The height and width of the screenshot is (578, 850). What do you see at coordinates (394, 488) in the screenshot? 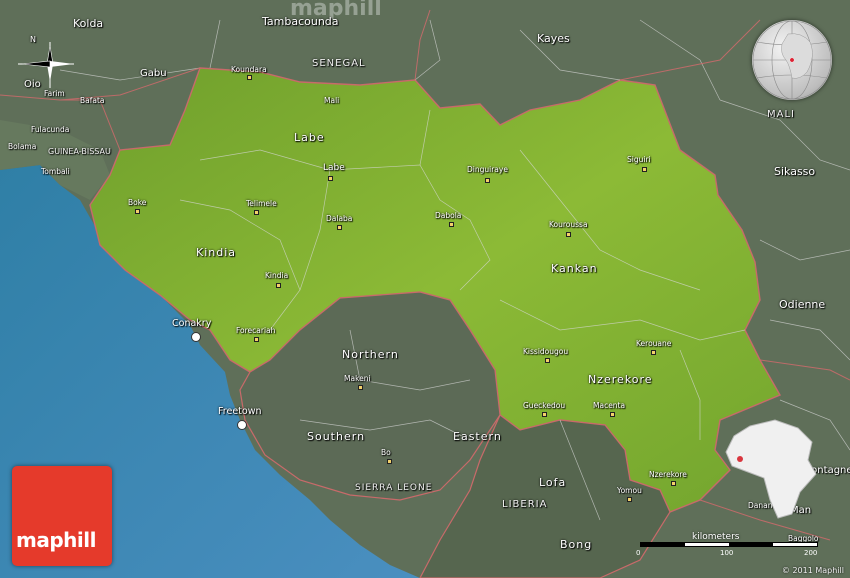
I see `country-label: SIERRA LEONE` at bounding box center [394, 488].